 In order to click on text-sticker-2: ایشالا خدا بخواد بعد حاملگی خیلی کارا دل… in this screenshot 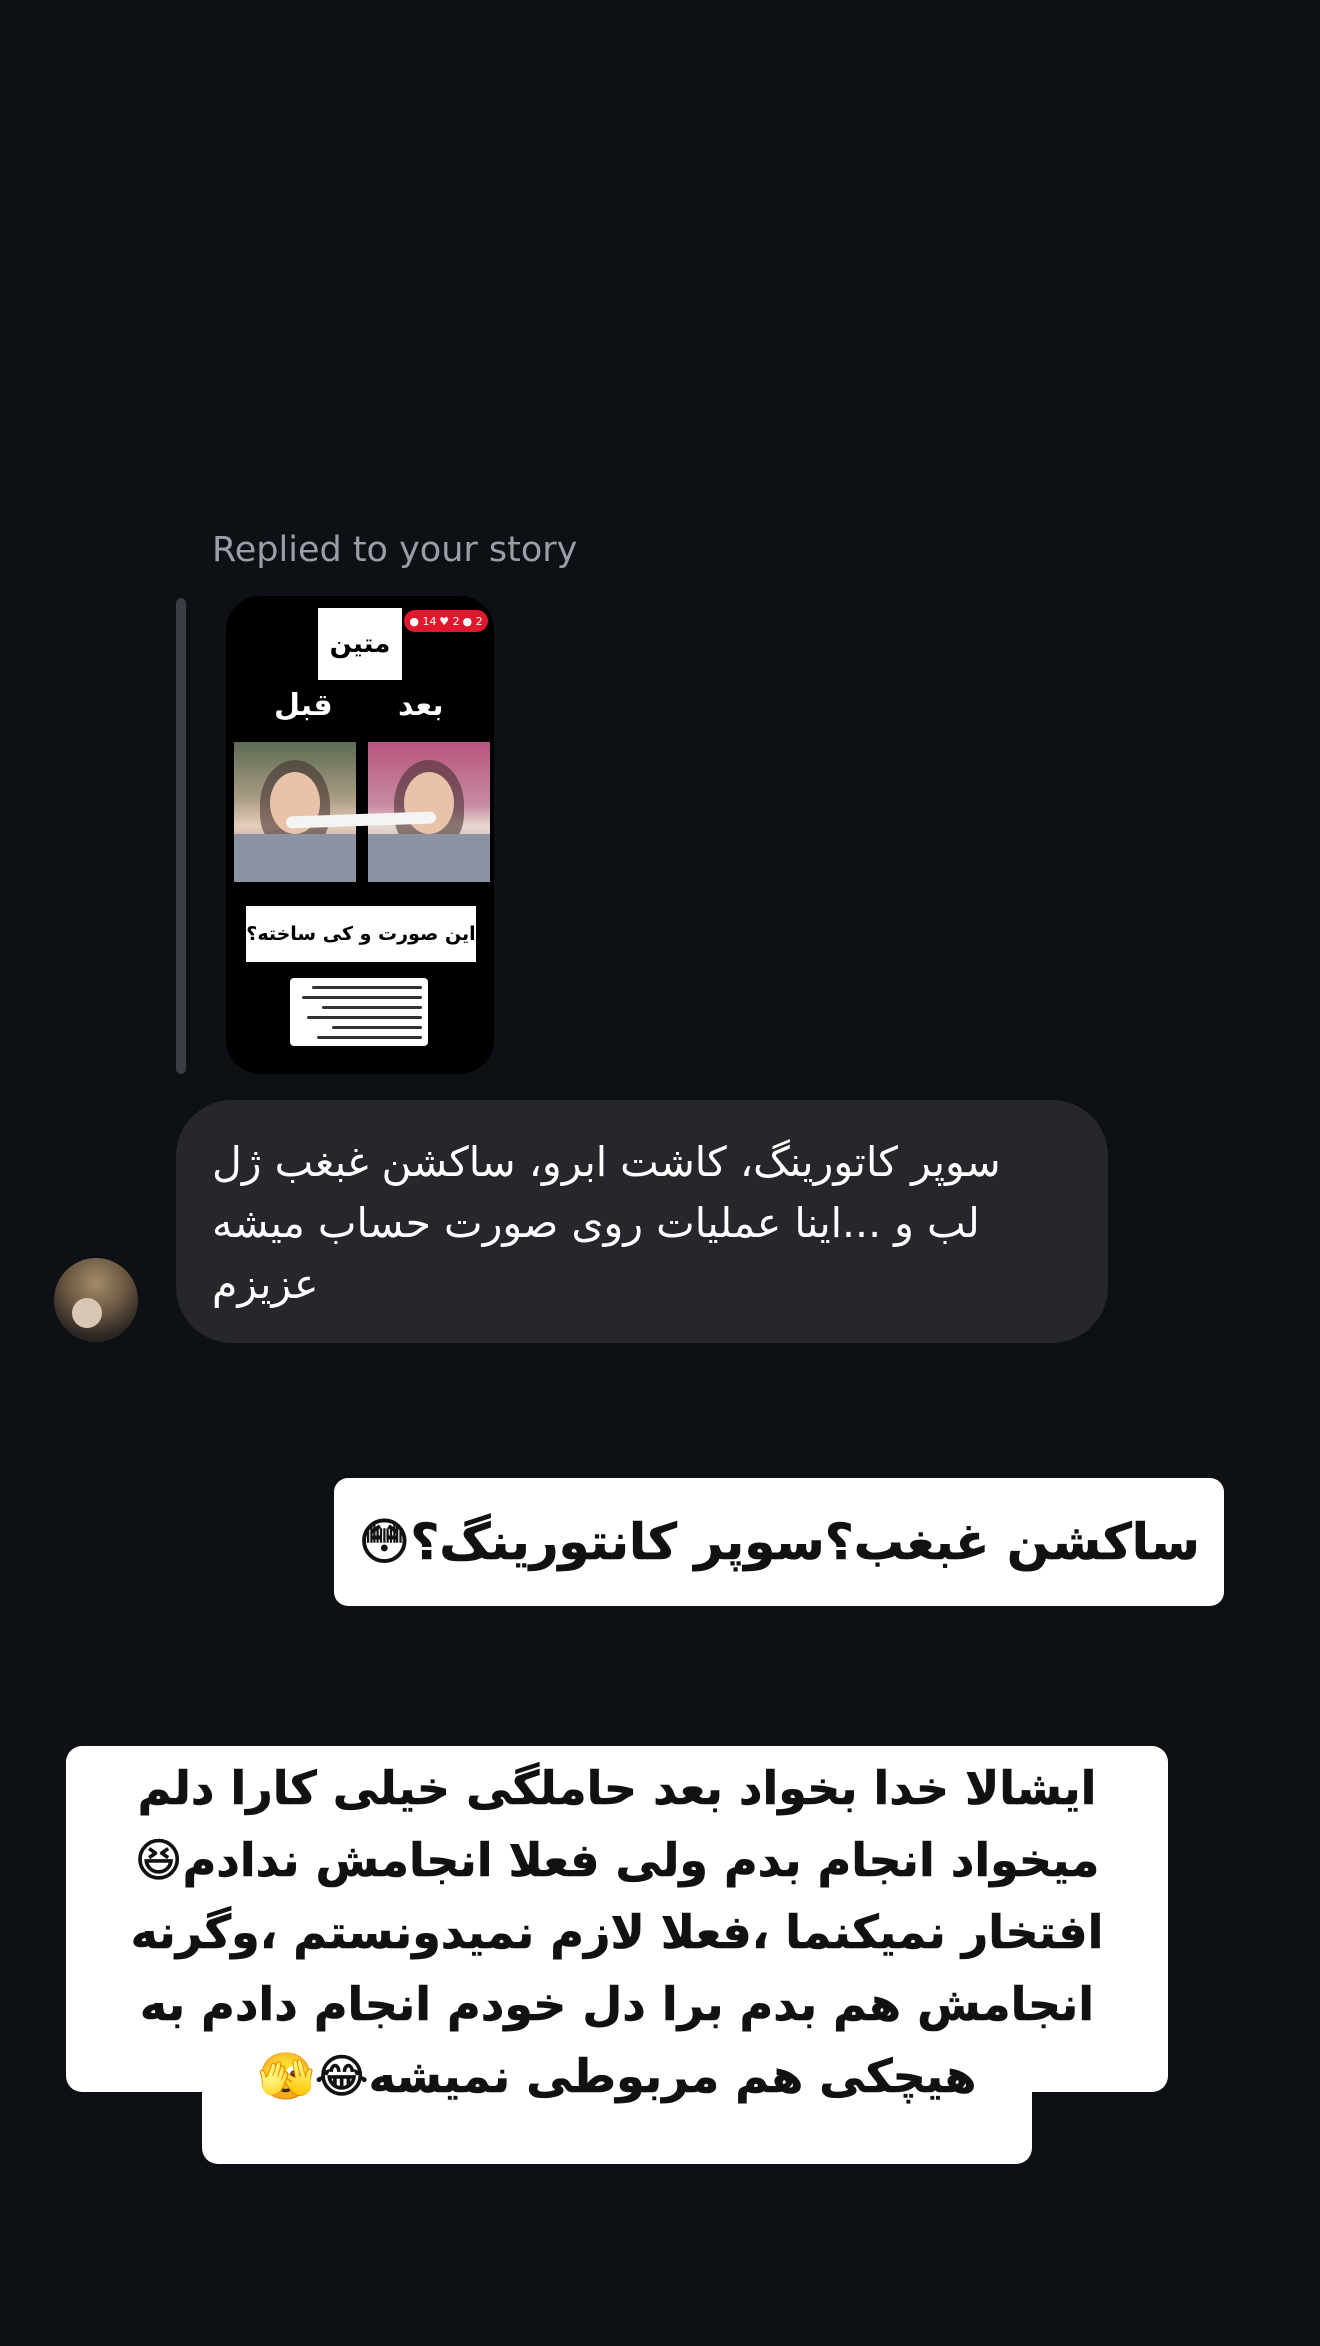, I will do `click(617, 1932)`.